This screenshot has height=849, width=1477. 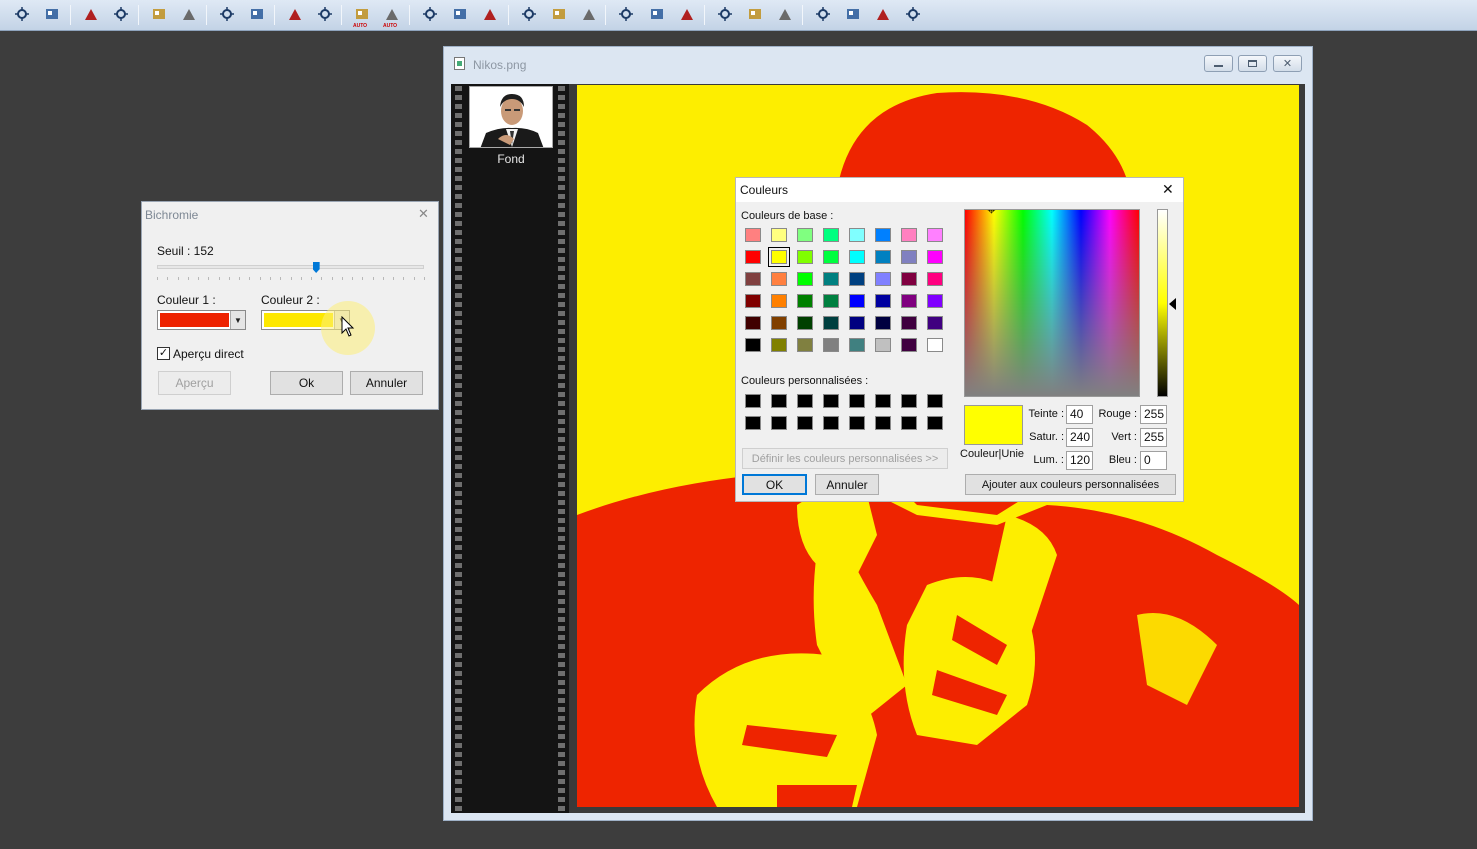 I want to click on preview-button: Aperçu, so click(x=194, y=383).